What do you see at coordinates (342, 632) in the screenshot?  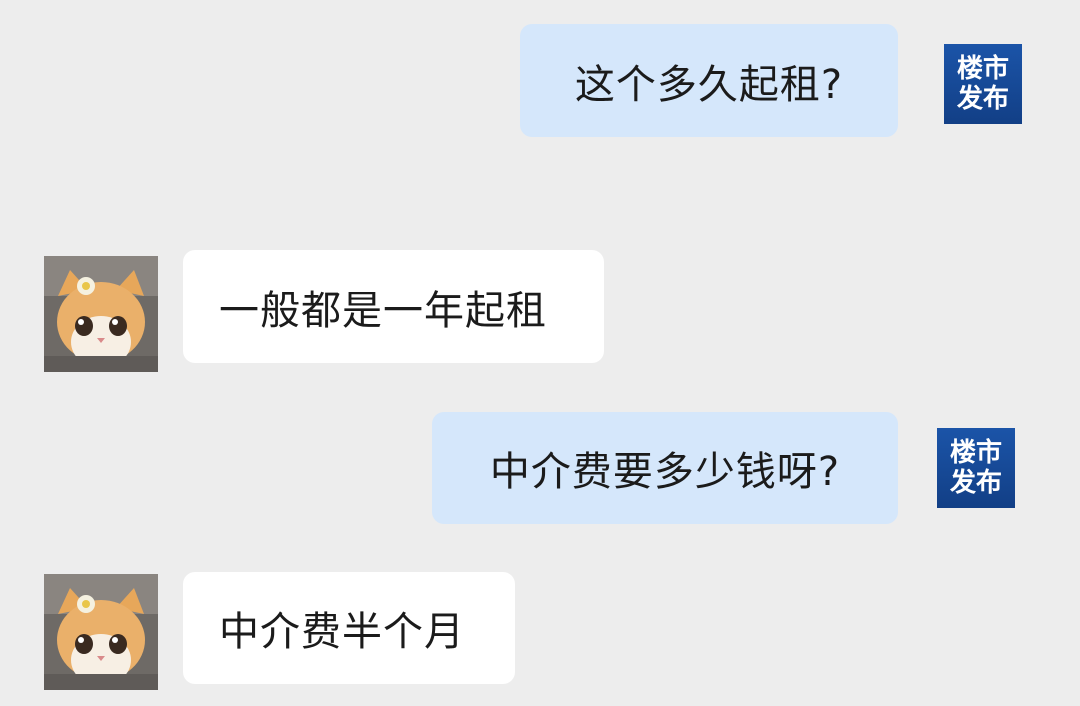 I see `message-text: 中介费半个月` at bounding box center [342, 632].